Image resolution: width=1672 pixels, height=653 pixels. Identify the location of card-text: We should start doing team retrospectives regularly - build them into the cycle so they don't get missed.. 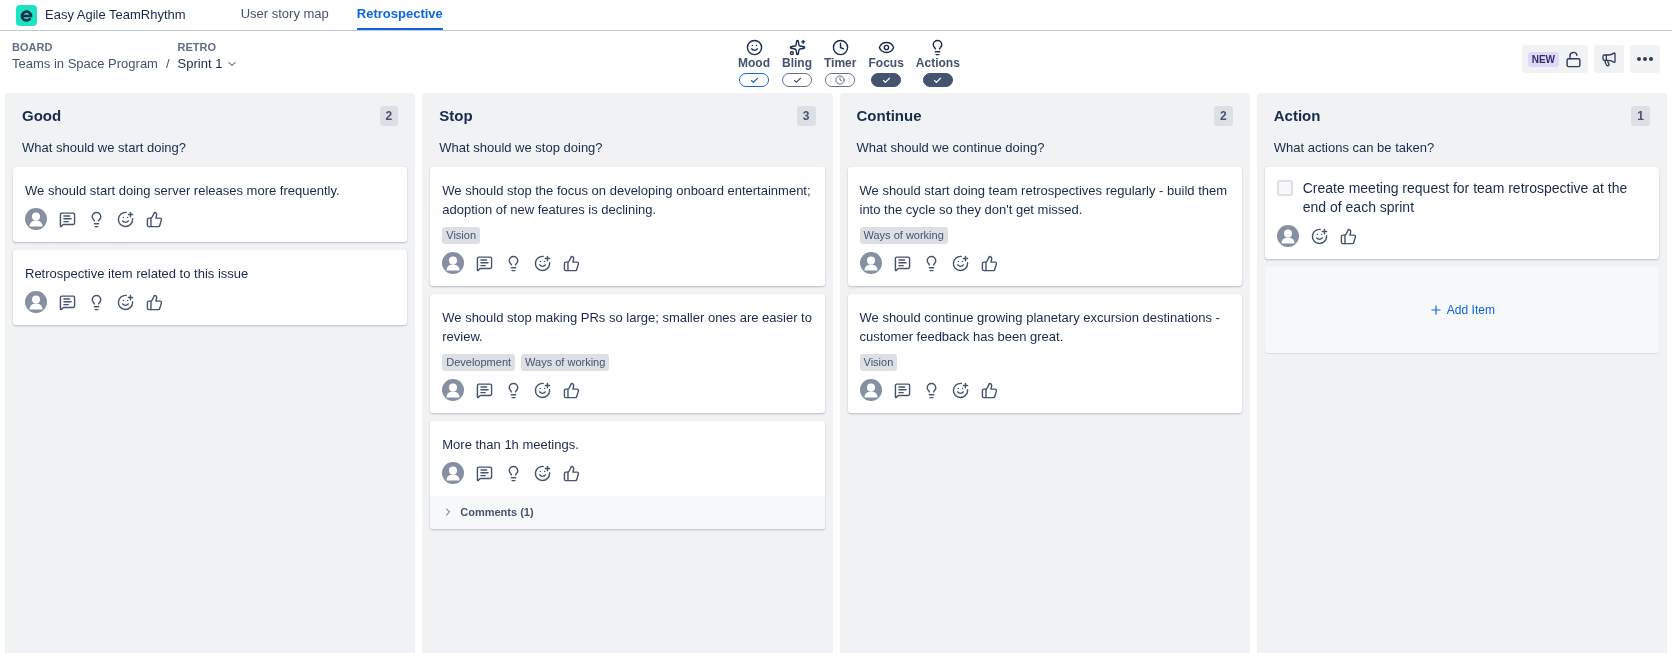
(1044, 200).